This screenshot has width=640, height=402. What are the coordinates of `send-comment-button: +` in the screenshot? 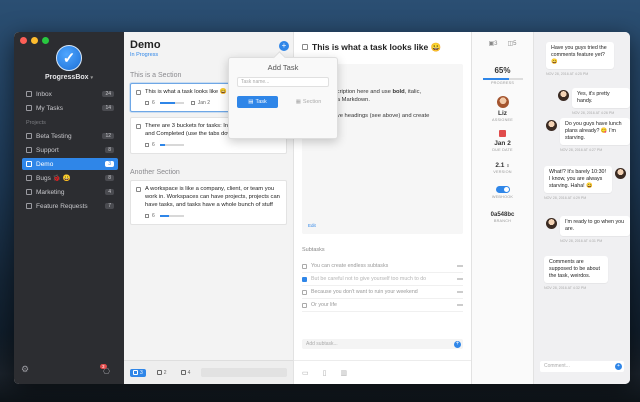 It's located at (618, 366).